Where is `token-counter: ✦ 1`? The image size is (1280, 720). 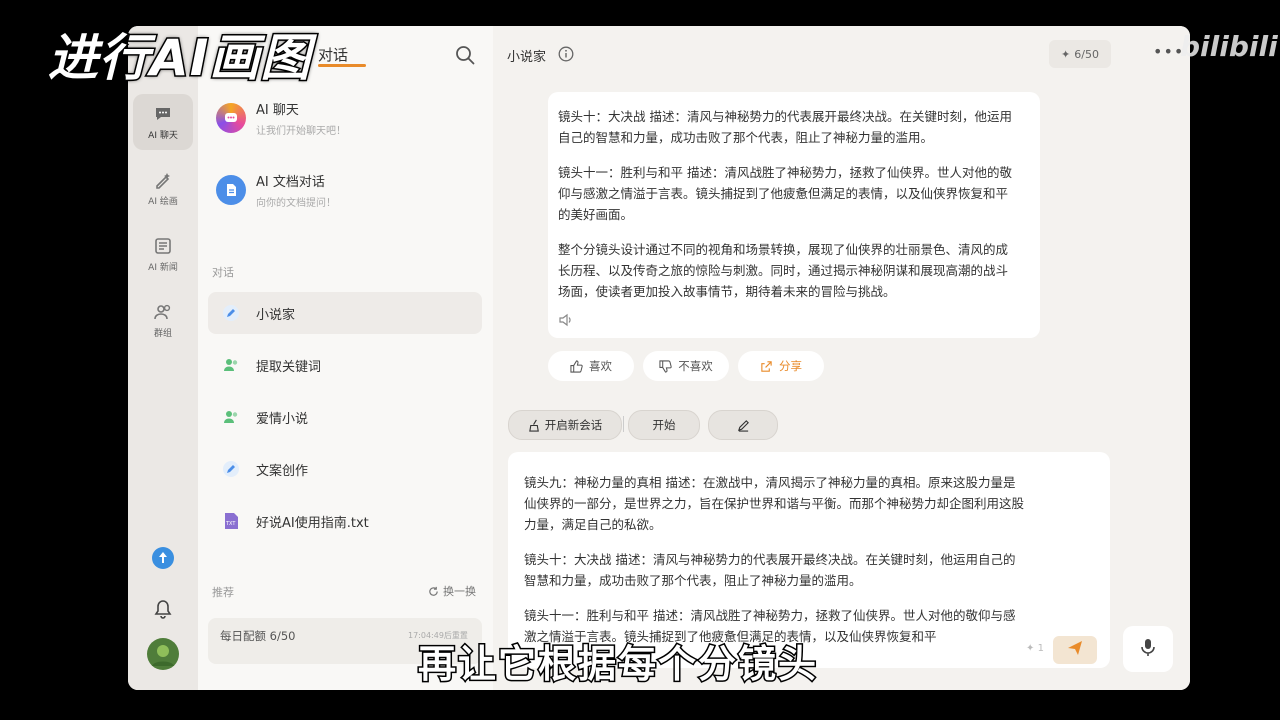
token-counter: ✦ 1 is located at coordinates (1035, 648).